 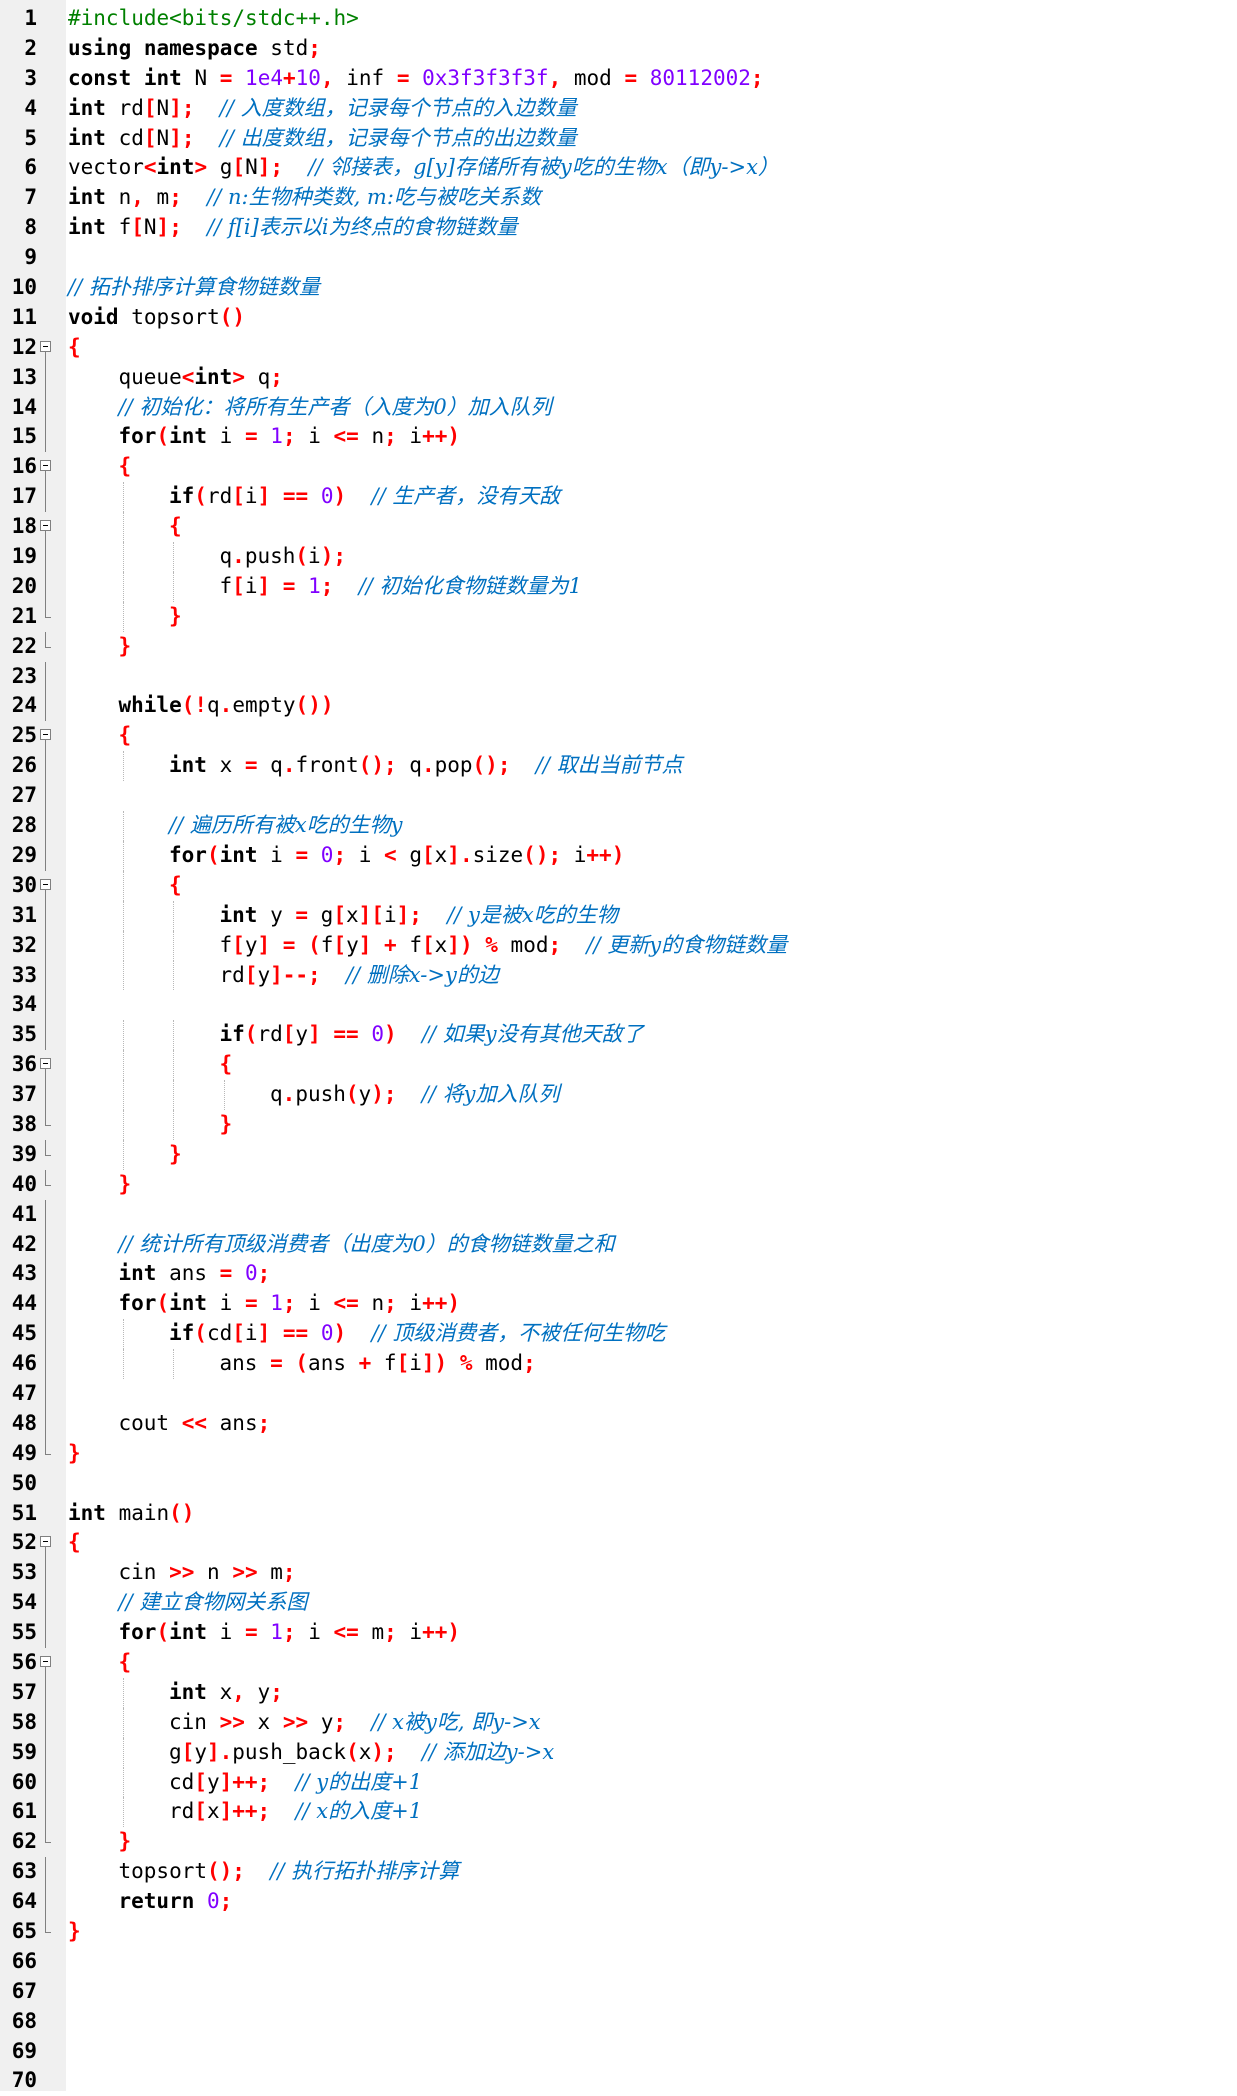 What do you see at coordinates (618, 706) in the screenshot?
I see `code-line: 24 while(!q.empty())` at bounding box center [618, 706].